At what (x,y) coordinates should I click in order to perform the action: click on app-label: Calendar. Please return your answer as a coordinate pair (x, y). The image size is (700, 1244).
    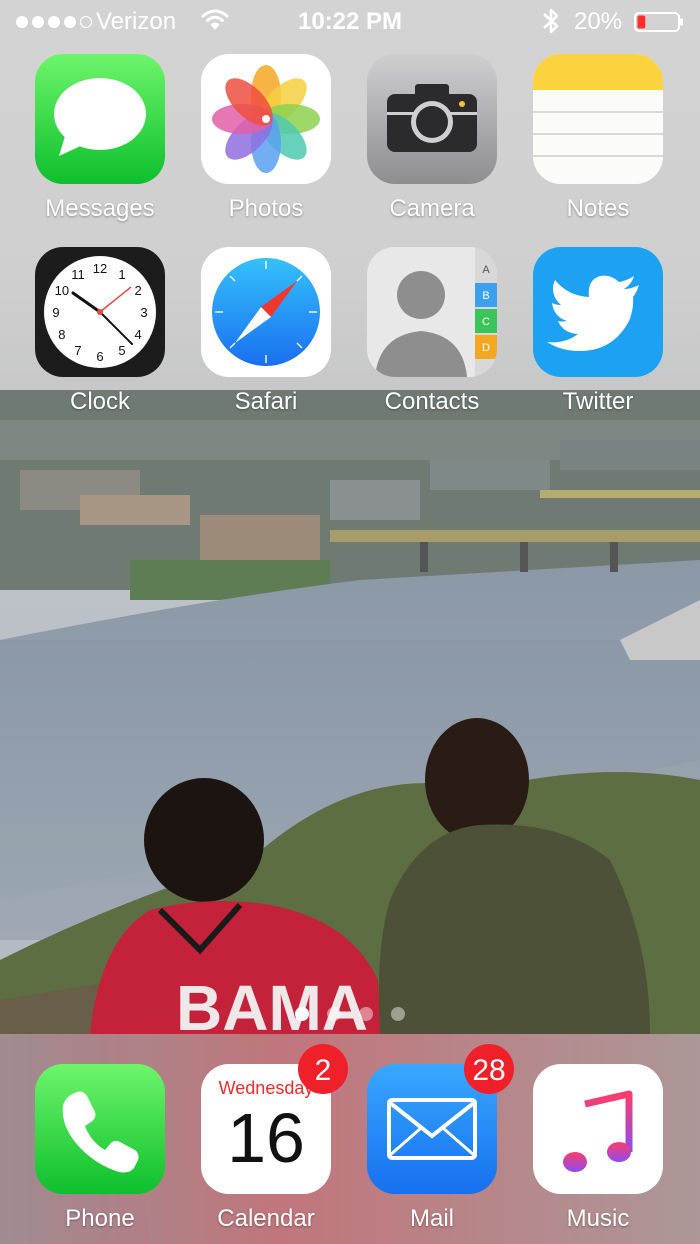
    Looking at the image, I should click on (266, 1218).